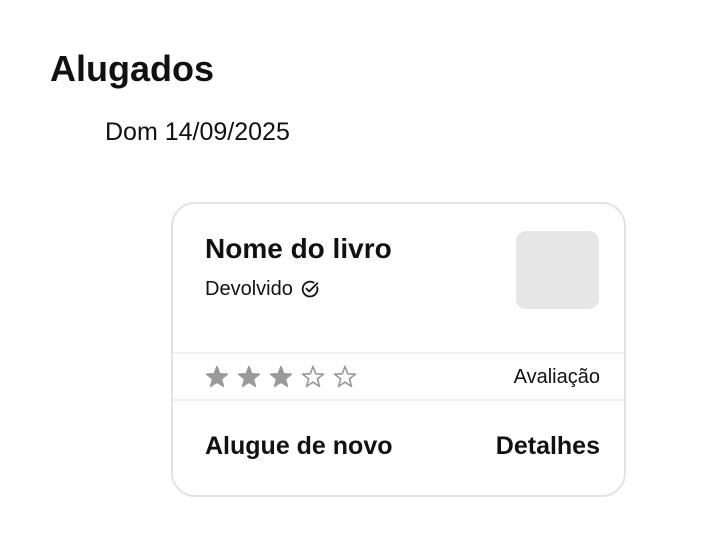  Describe the element at coordinates (298, 248) in the screenshot. I see `book-title: Nome do livro` at that location.